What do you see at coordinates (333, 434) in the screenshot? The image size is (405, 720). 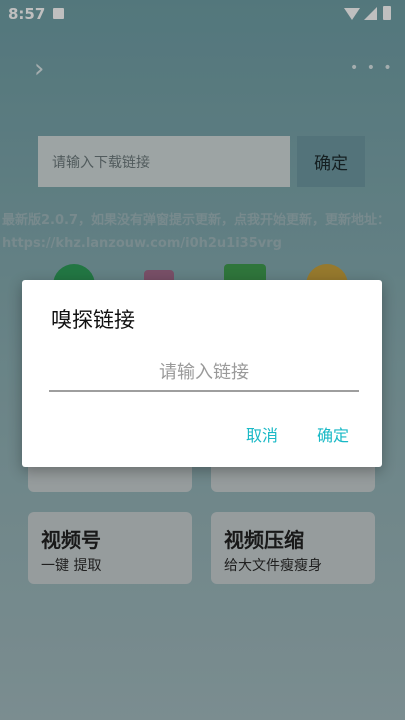 I see `confirm-button: 确定` at bounding box center [333, 434].